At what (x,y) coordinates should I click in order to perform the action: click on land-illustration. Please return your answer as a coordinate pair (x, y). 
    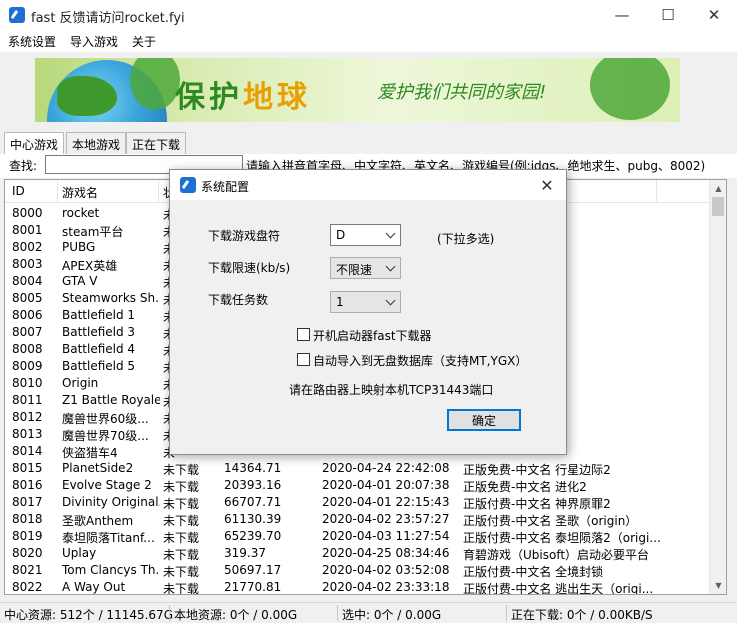
    Looking at the image, I should click on (87, 96).